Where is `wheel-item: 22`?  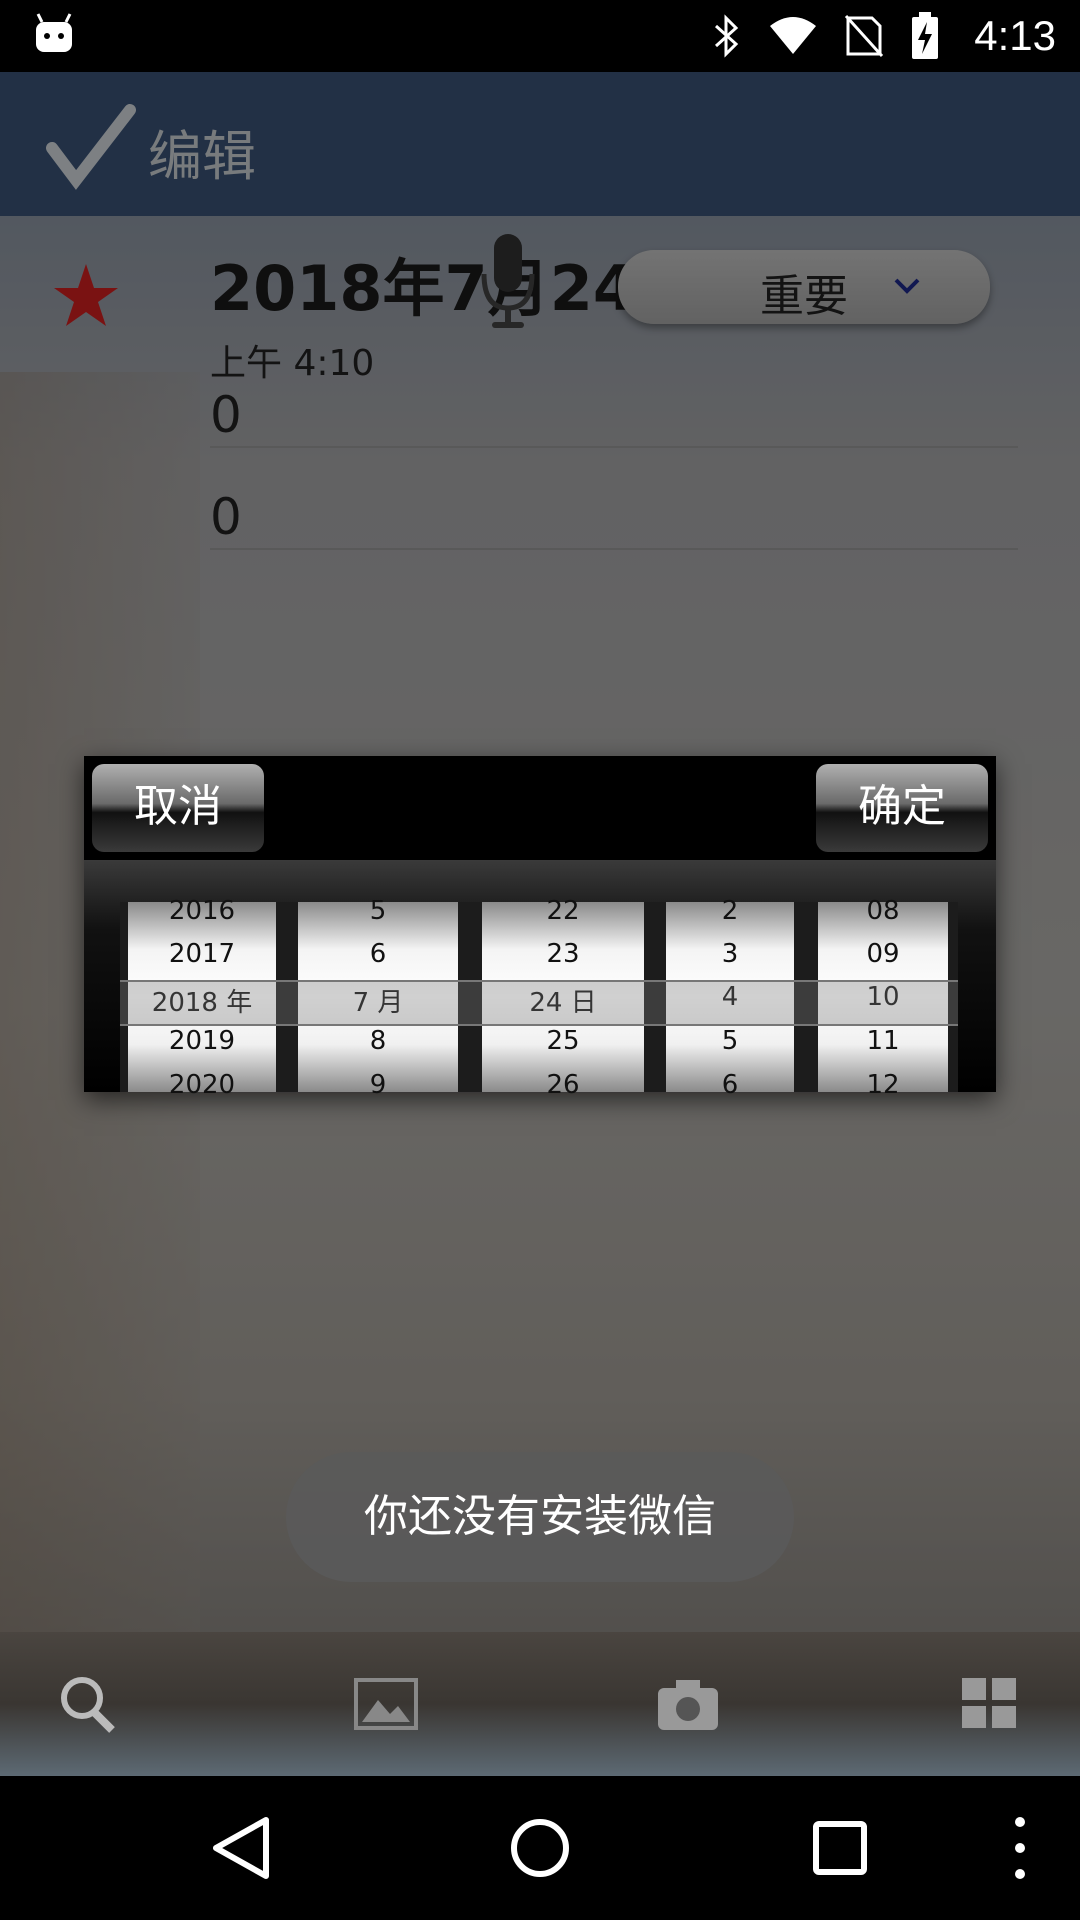 wheel-item: 22 is located at coordinates (563, 911).